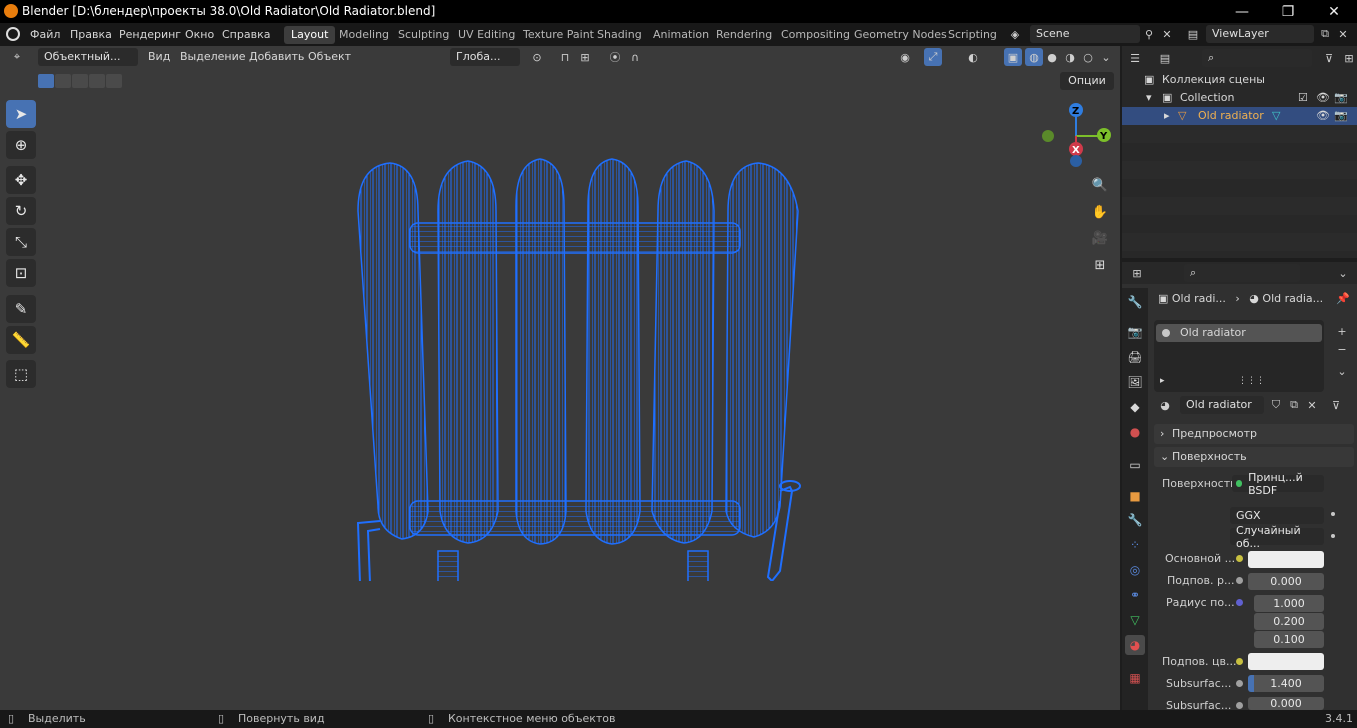 The image size is (1357, 728). Describe the element at coordinates (310, 35) in the screenshot. I see `tab-layout: Layout` at that location.